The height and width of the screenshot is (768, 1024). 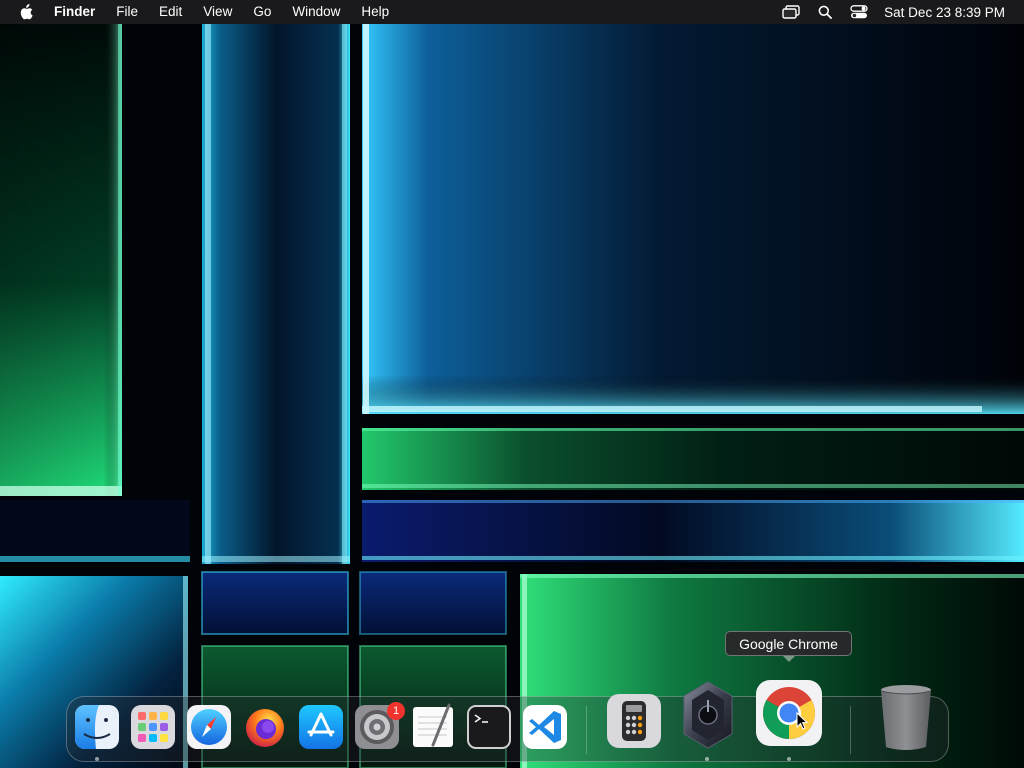 I want to click on hexagon-app-icon, so click(x=708, y=715).